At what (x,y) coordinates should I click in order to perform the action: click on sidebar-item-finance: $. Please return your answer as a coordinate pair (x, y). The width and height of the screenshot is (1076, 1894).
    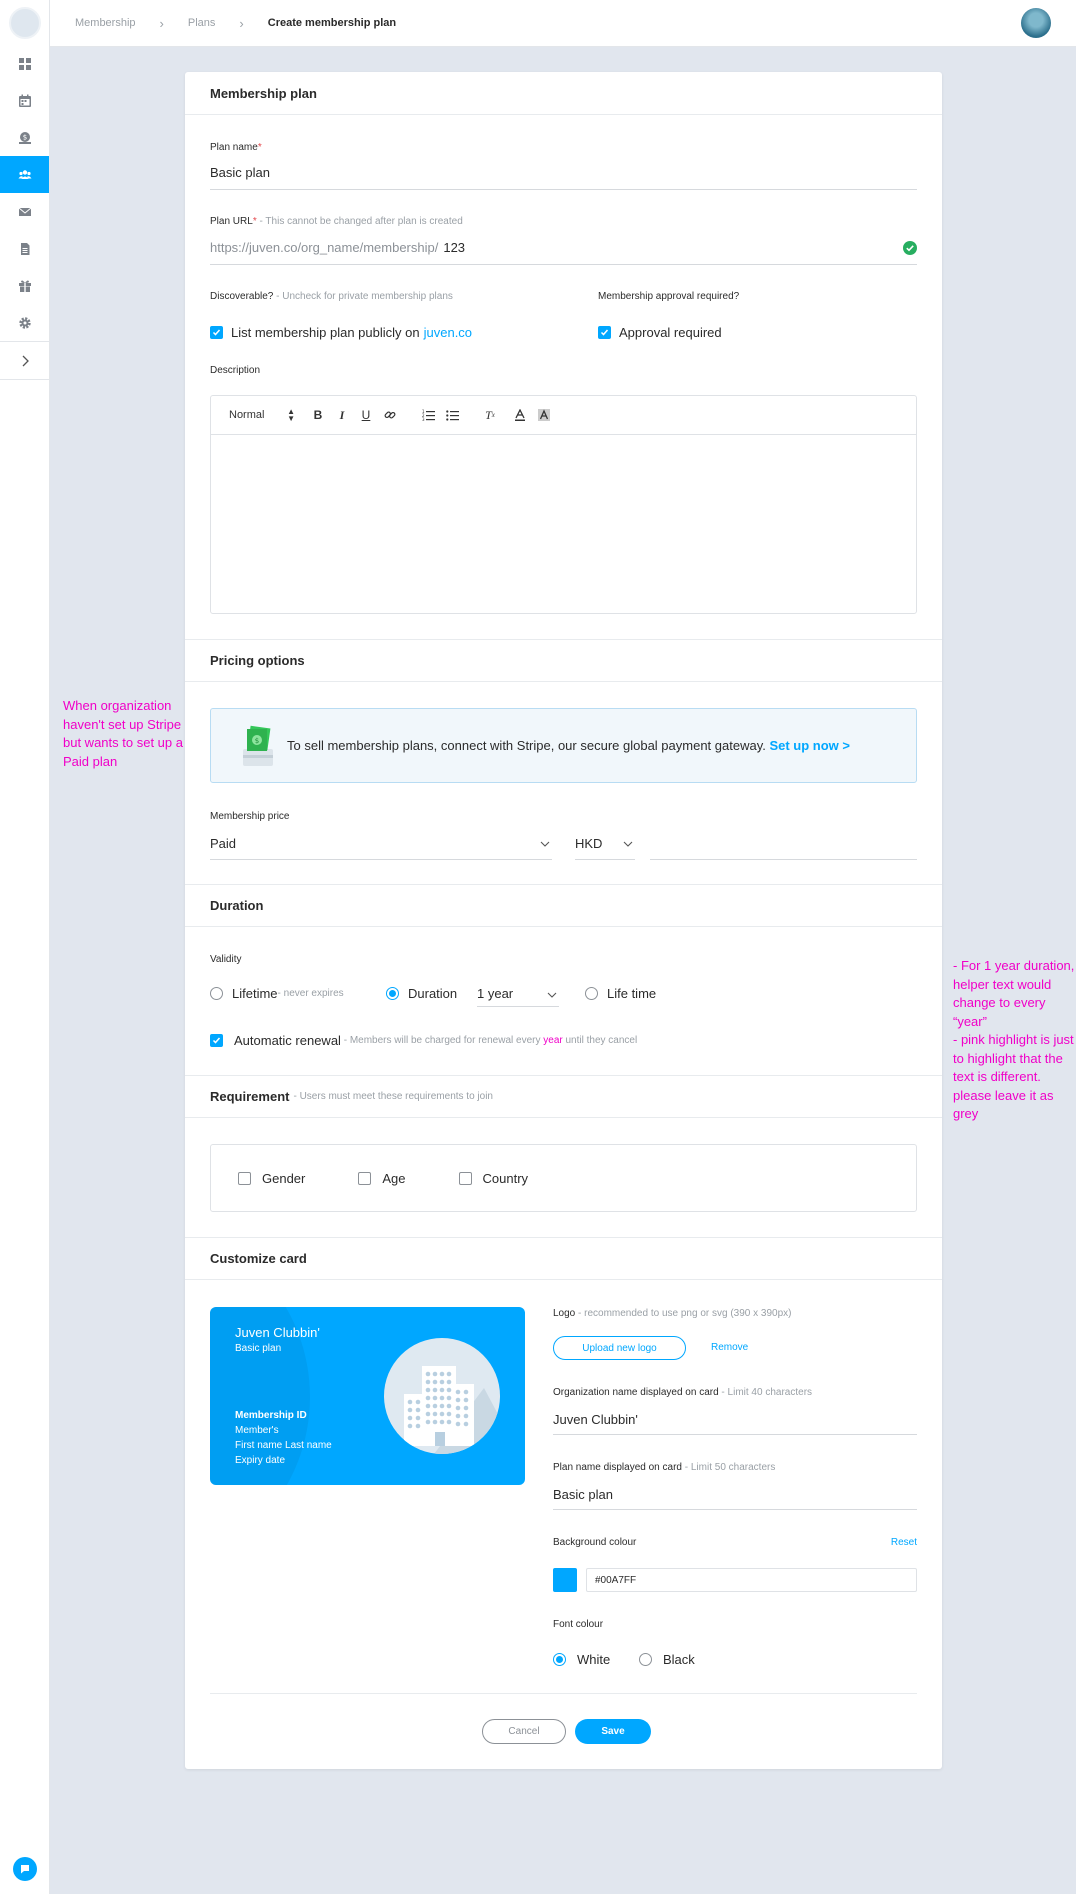
    Looking at the image, I should click on (24, 137).